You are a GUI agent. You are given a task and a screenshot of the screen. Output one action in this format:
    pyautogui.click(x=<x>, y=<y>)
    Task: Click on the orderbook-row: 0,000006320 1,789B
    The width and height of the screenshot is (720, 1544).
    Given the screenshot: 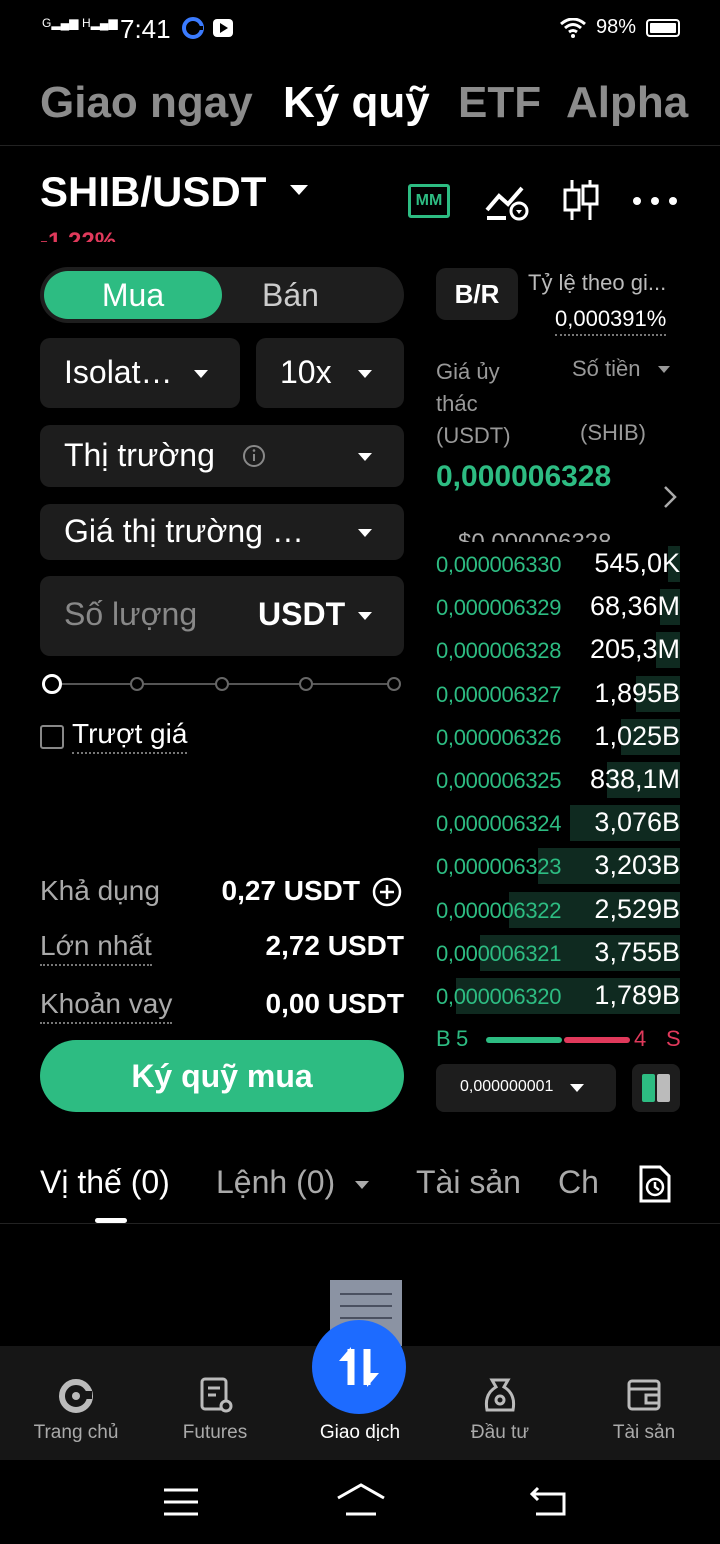 What is the action you would take?
    pyautogui.click(x=558, y=996)
    